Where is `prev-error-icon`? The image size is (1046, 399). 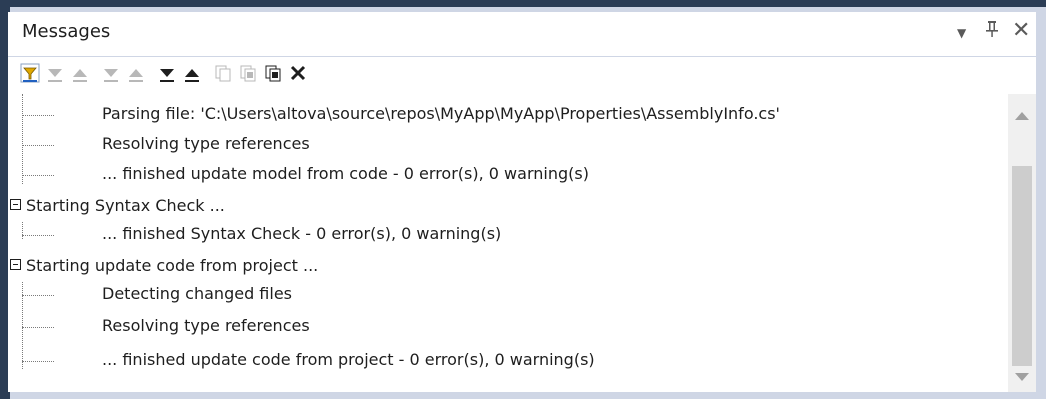
prev-error-icon is located at coordinates (80, 73).